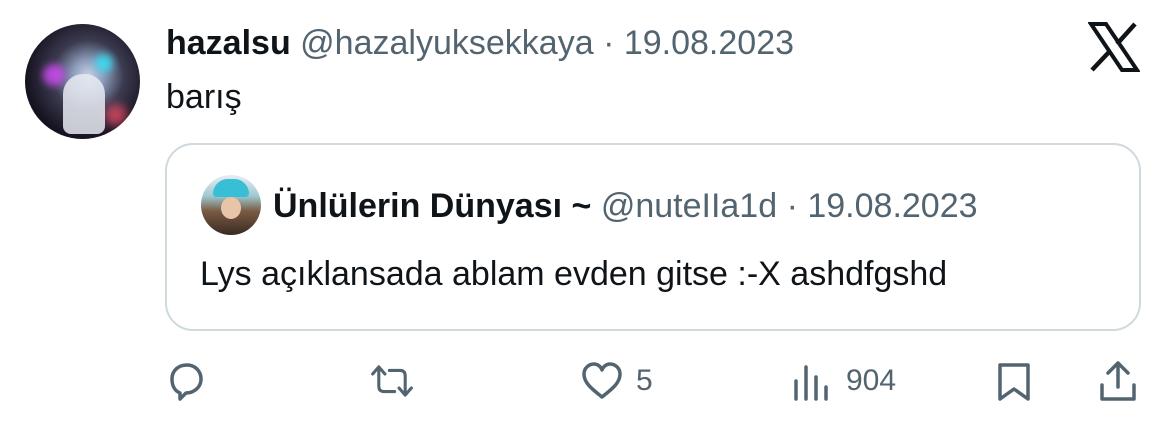 This screenshot has height=444, width=1170. I want to click on share-button, so click(1118, 381).